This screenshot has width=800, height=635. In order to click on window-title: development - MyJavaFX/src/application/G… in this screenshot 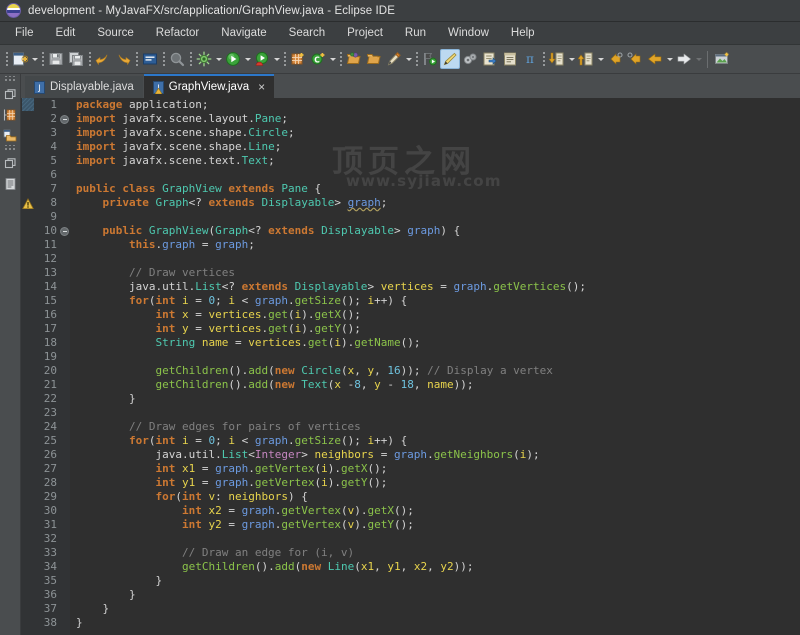, I will do `click(211, 10)`.